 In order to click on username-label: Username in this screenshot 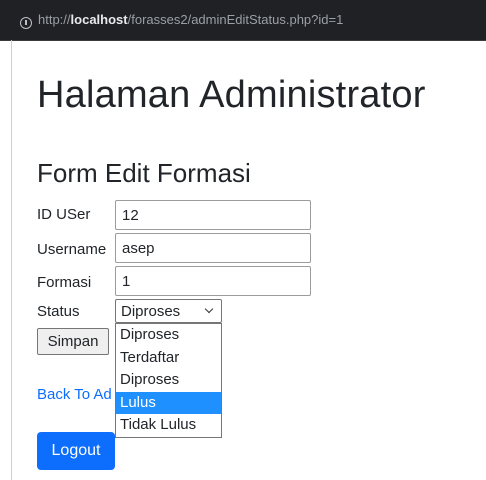, I will do `click(72, 249)`.